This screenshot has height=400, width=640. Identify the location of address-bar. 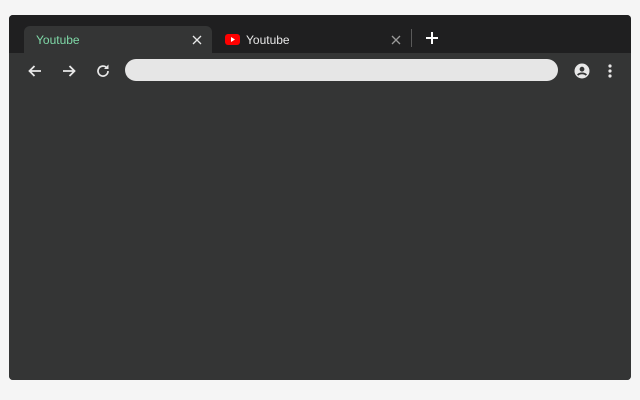
(341, 70).